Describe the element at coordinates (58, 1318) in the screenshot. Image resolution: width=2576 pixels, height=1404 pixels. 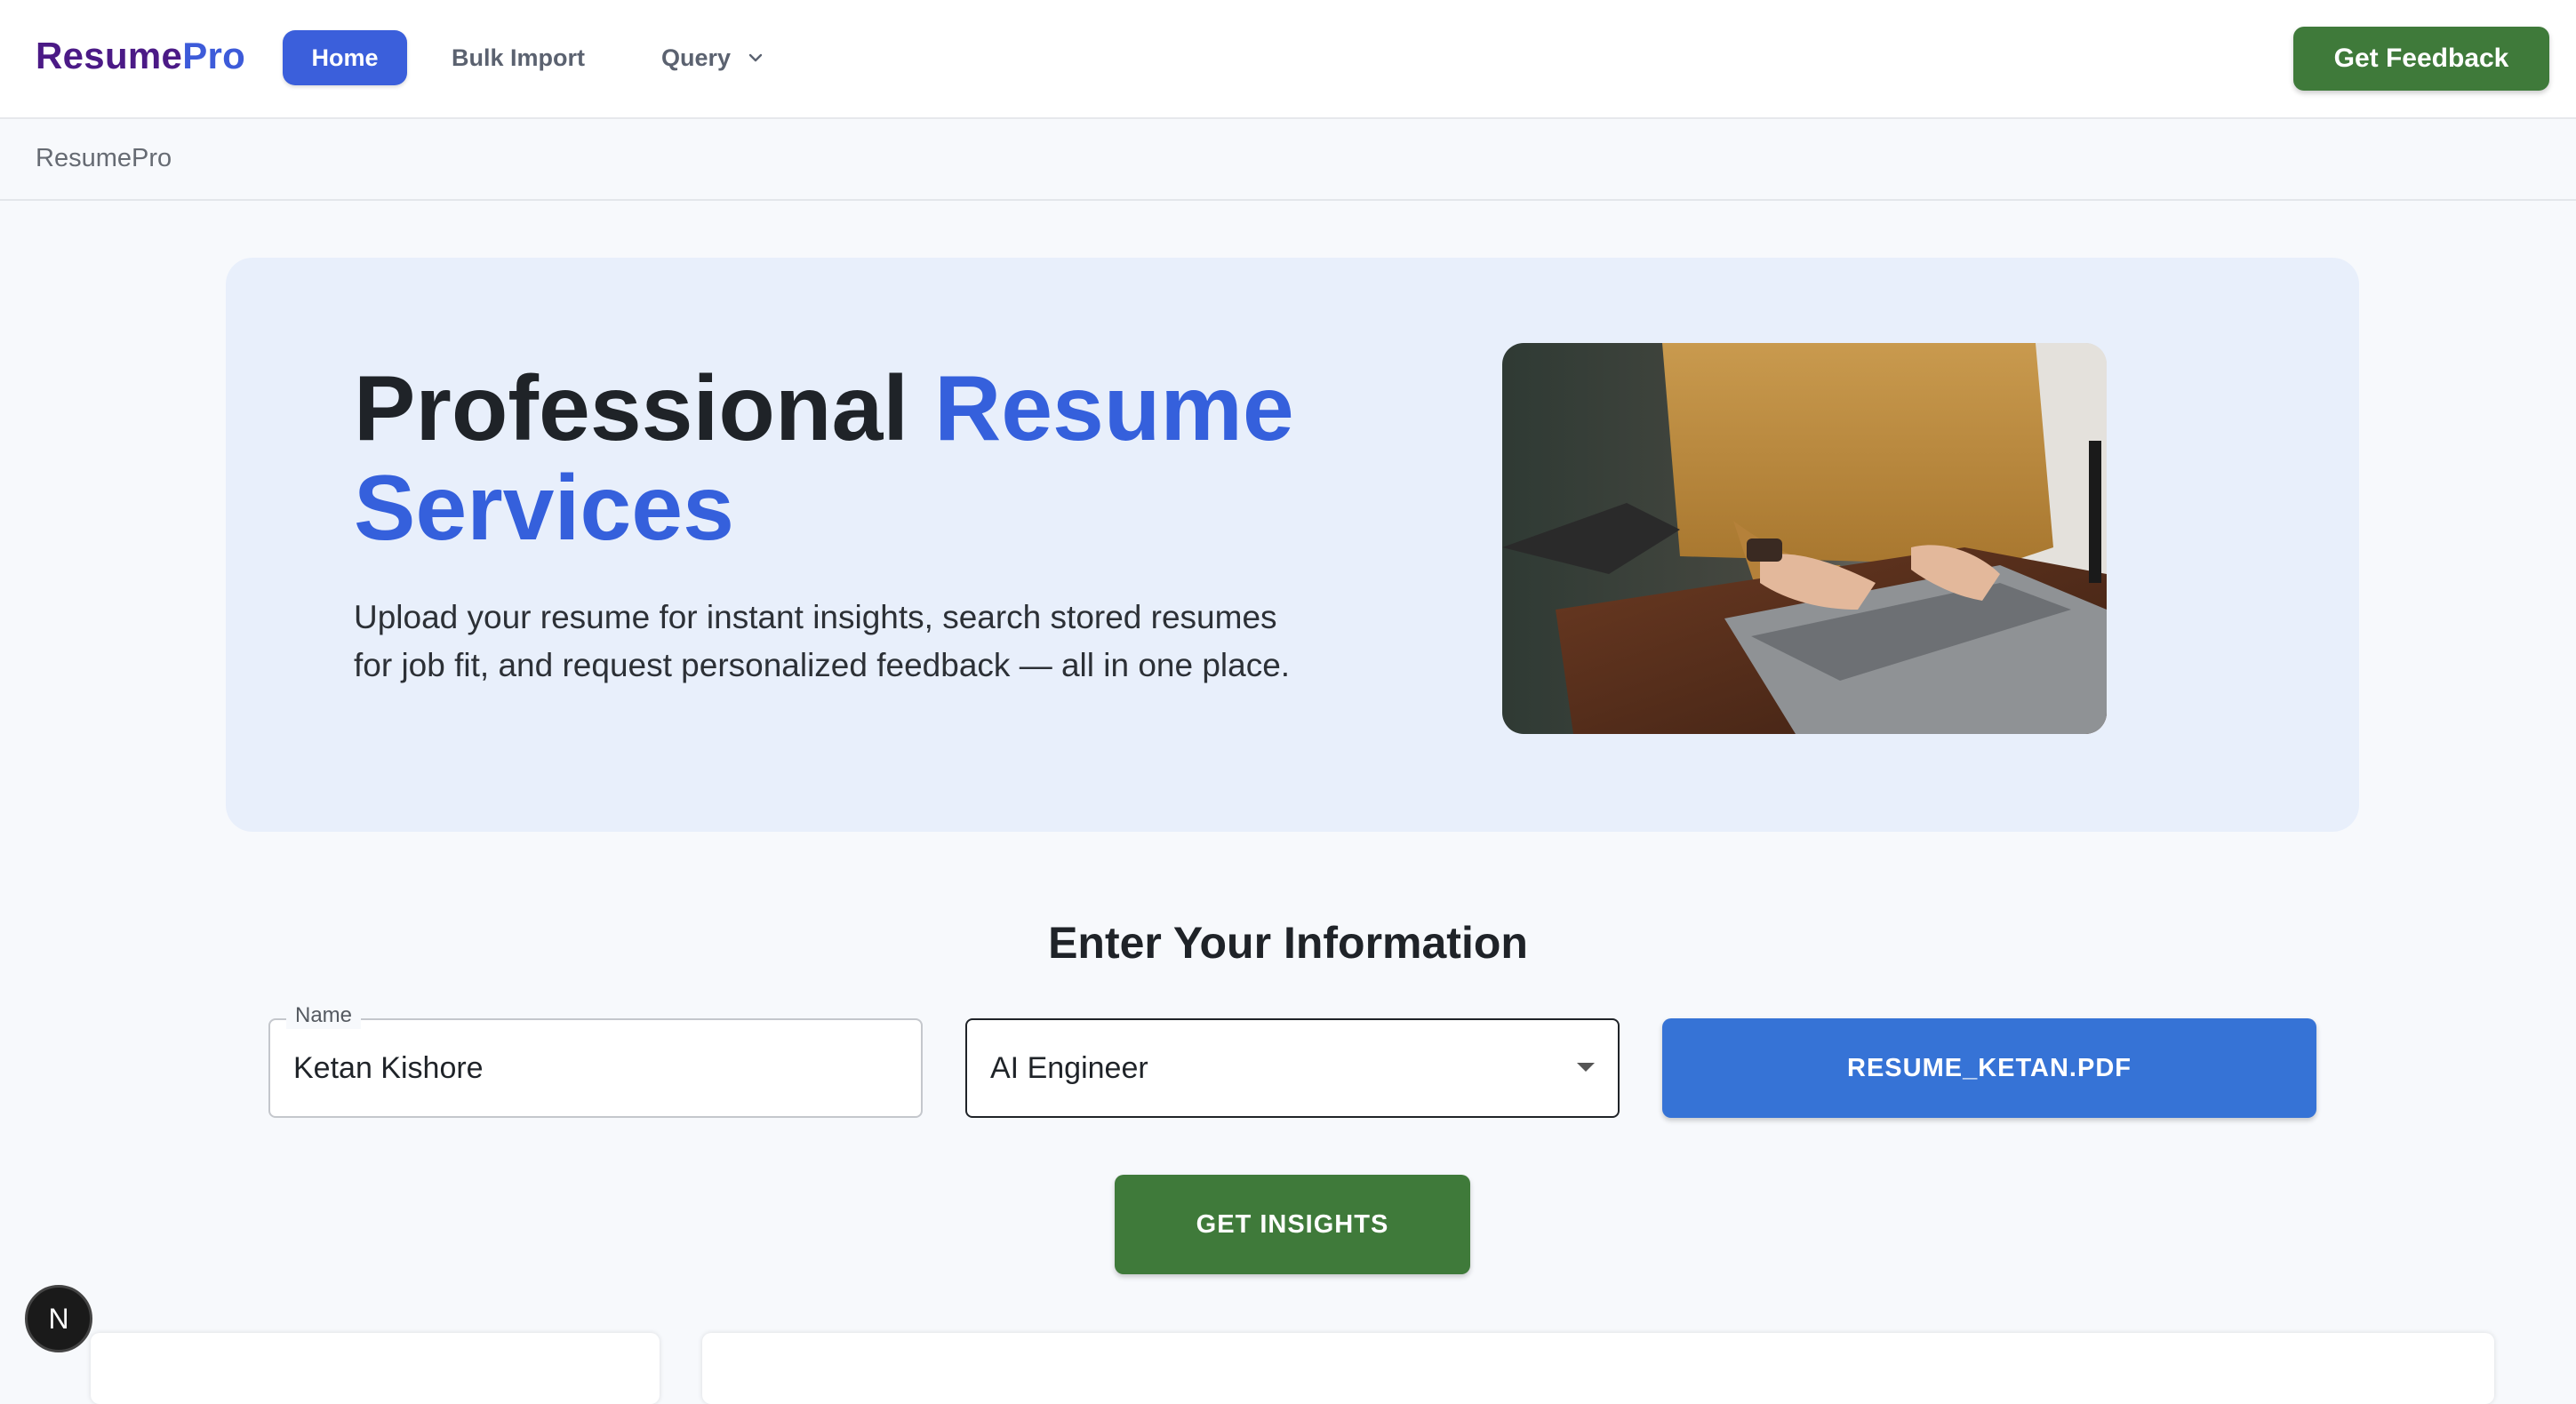
I see `nextjs-dev-indicator-icon: N` at that location.